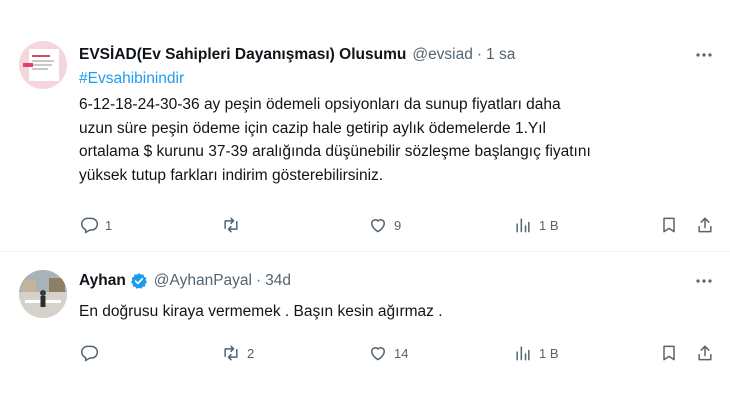 The height and width of the screenshot is (420, 730). I want to click on hashtag-link: #Evsahibinindir, so click(131, 79).